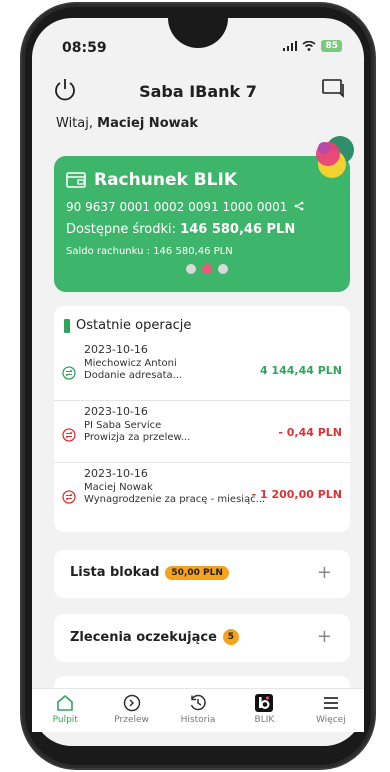  I want to click on transfer-icon, so click(131, 703).